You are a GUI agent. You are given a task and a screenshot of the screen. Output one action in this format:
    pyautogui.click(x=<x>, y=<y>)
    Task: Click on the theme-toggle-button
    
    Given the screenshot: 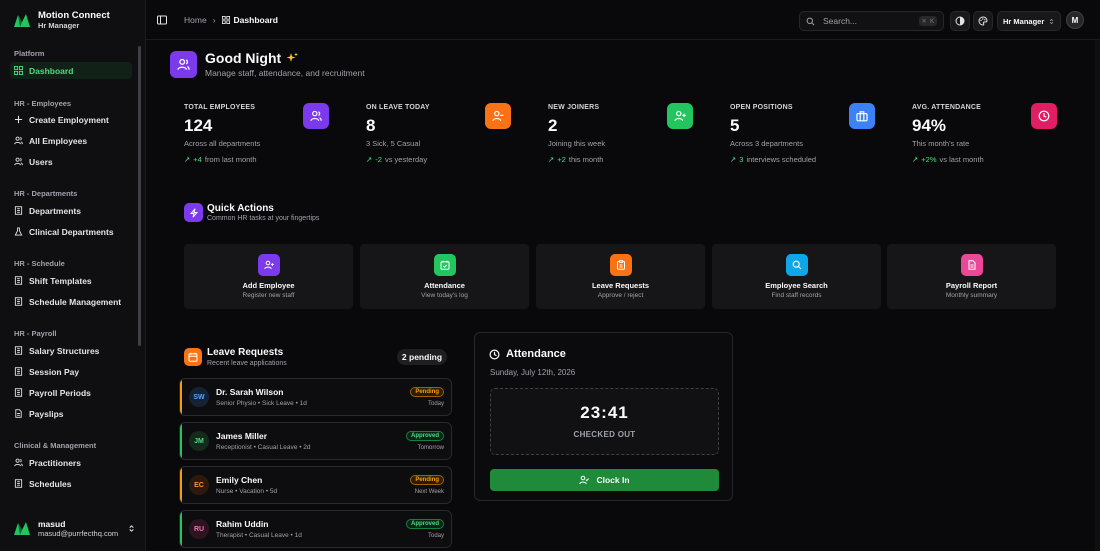 What is the action you would take?
    pyautogui.click(x=960, y=21)
    